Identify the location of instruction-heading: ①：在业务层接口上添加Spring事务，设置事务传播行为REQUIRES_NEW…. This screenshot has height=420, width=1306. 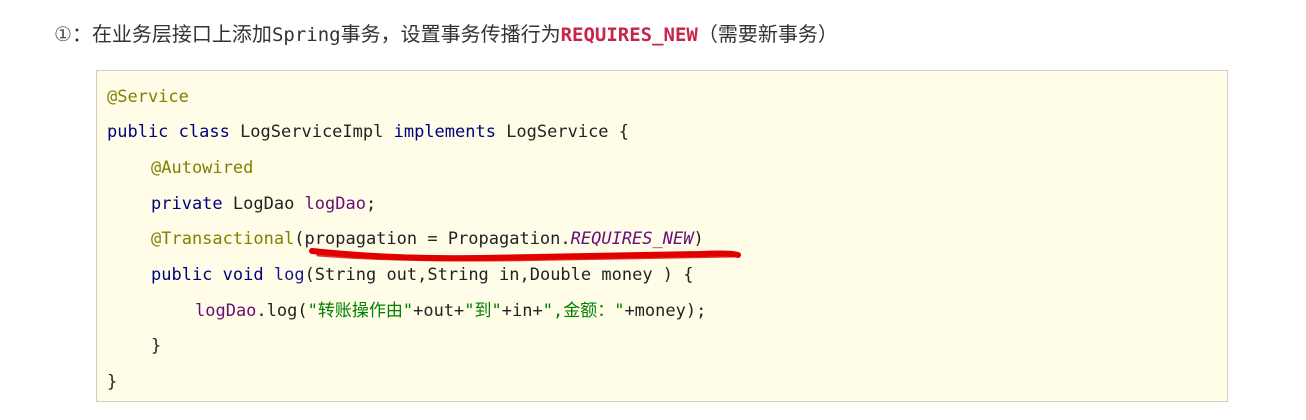
(446, 34).